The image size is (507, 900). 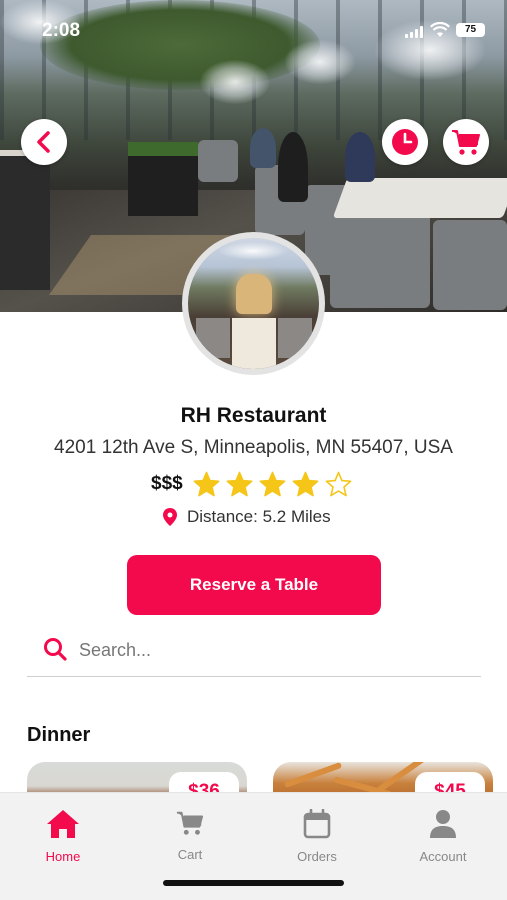 I want to click on distance-text: Distance: 5.2 Miles, so click(x=259, y=516).